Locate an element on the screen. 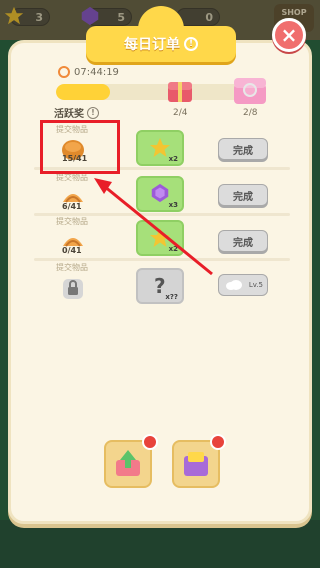 This screenshot has width=320, height=568. milestone-2-label: 2/8 is located at coordinates (250, 113).